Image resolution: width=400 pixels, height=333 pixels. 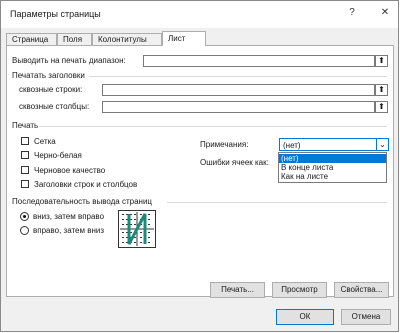 I want to click on black-and-white-checkbox, so click(x=25, y=155).